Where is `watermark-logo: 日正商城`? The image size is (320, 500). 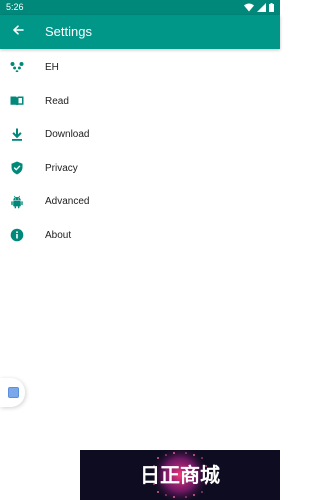 watermark-logo: 日正商城 is located at coordinates (180, 475).